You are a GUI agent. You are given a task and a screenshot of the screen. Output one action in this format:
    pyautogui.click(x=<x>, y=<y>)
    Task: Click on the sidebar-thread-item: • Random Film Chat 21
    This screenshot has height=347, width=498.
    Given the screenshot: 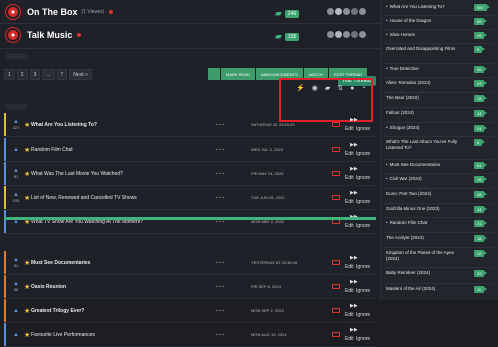 What is the action you would take?
    pyautogui.click(x=440, y=223)
    